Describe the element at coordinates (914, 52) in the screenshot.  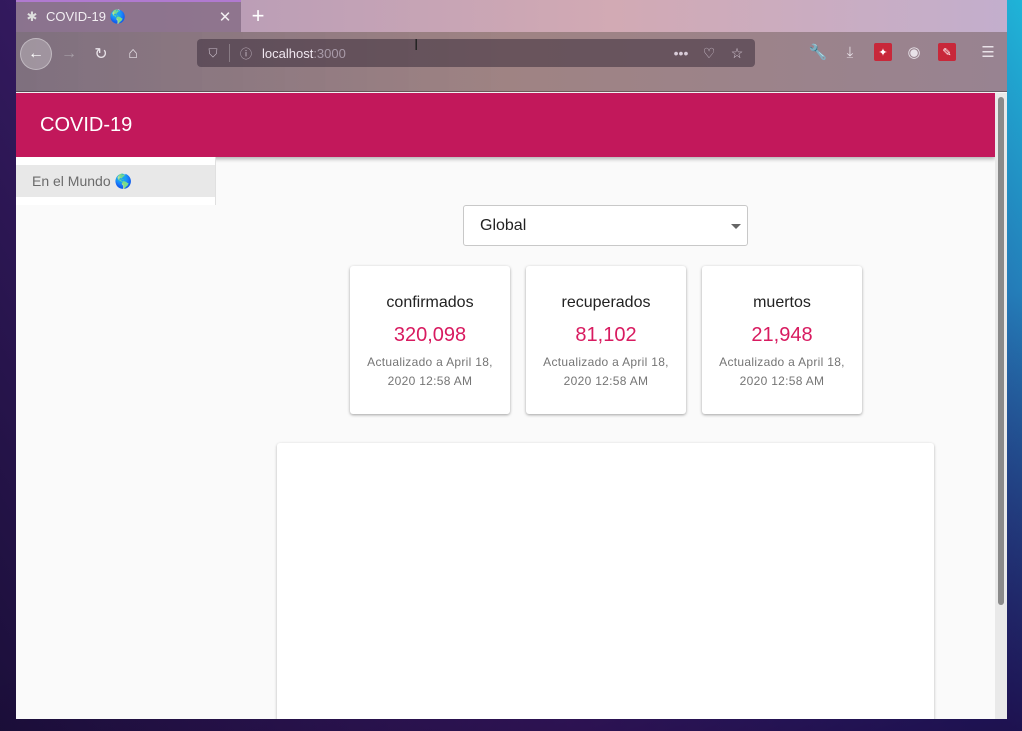
I see `account-icon: ◉` at that location.